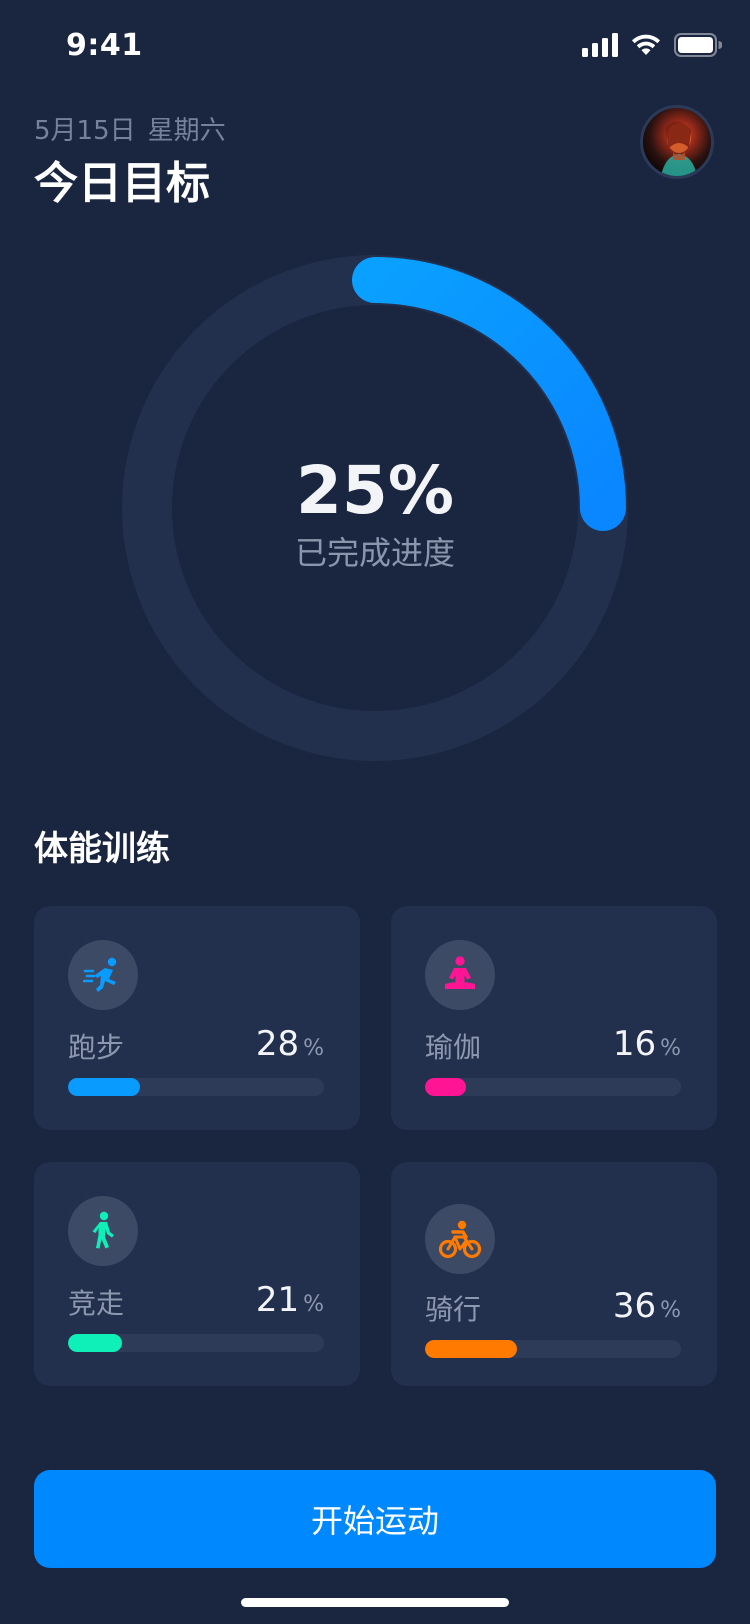  What do you see at coordinates (103, 1231) in the screenshot?
I see `walking-icon` at bounding box center [103, 1231].